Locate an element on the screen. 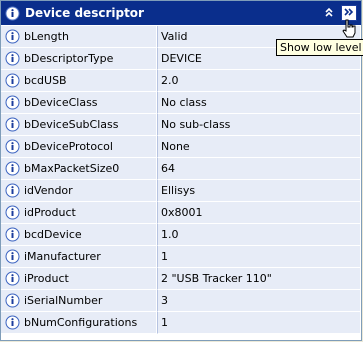 The height and width of the screenshot is (342, 363). field-name-cell: bcdUSB is located at coordinates (79, 81).